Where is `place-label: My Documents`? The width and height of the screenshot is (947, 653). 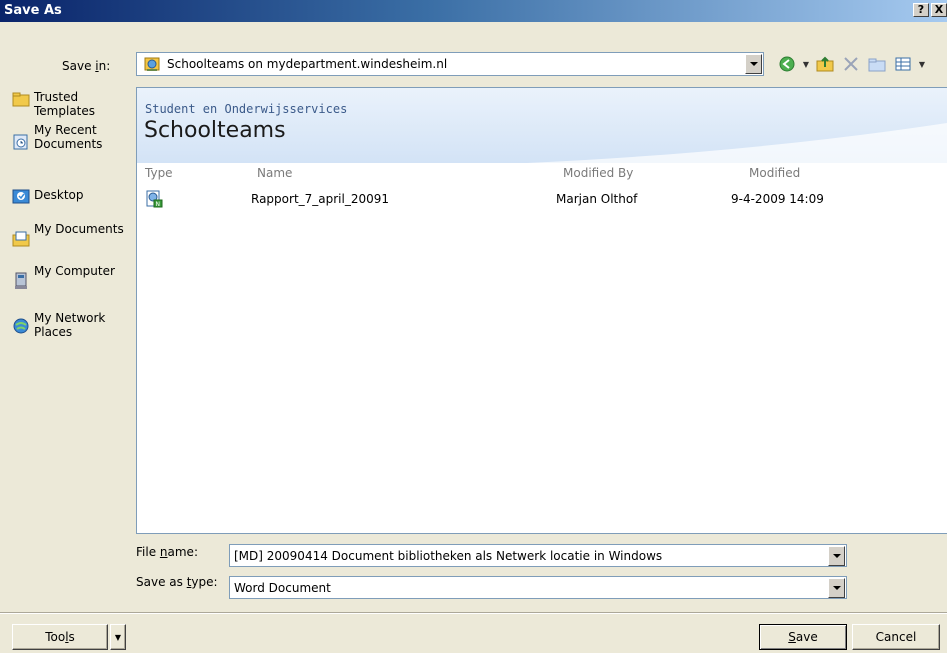 place-label: My Documents is located at coordinates (79, 229).